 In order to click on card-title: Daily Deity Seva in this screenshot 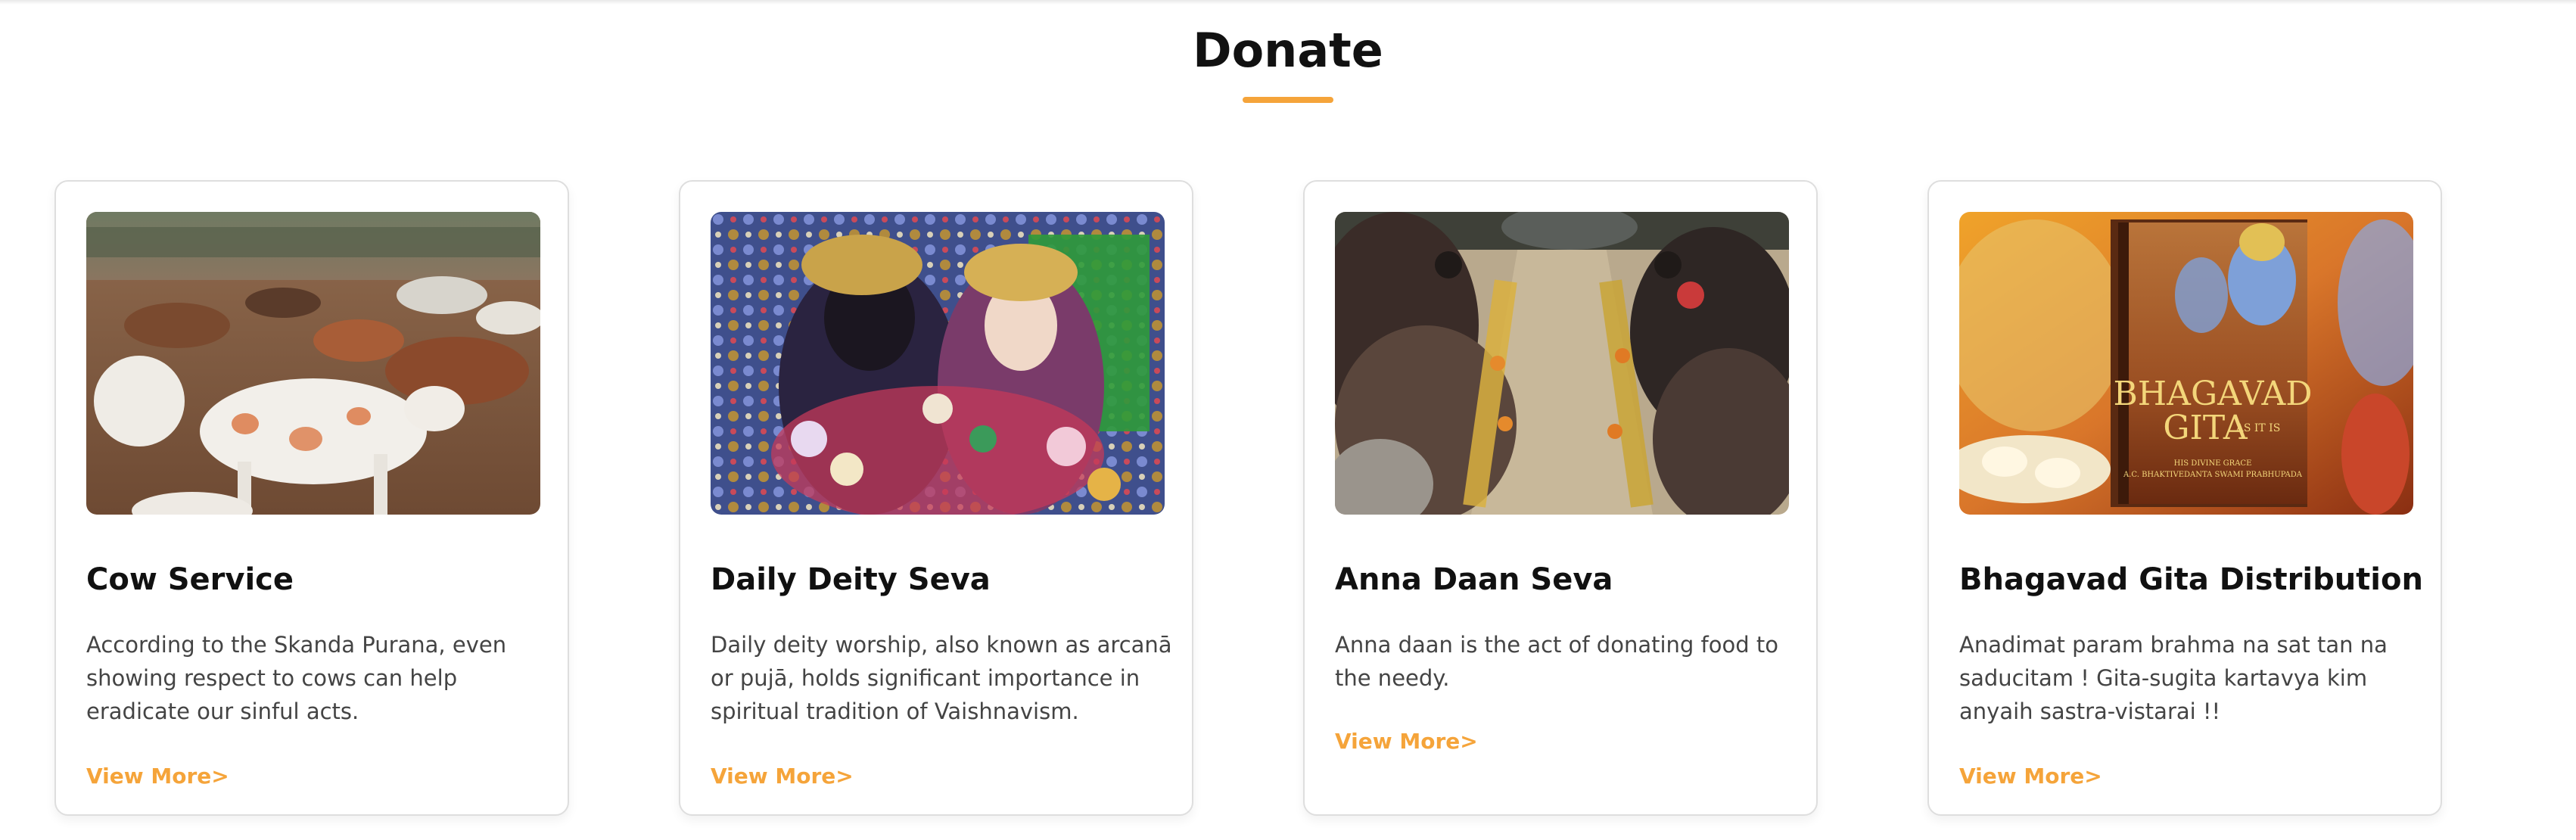, I will do `click(851, 579)`.